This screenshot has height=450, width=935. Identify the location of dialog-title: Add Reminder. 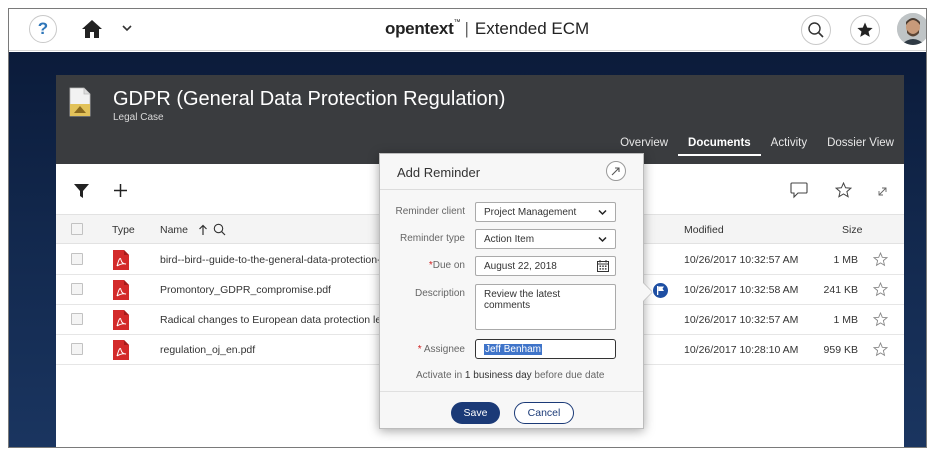
(439, 172).